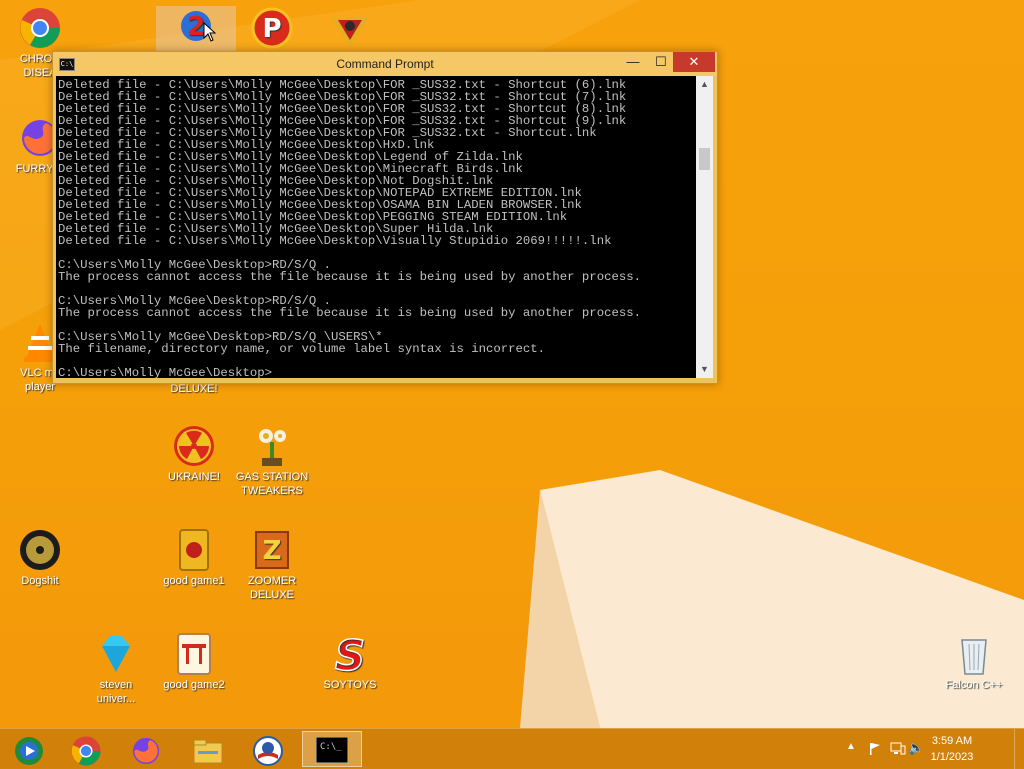  I want to click on network-icon, so click(898, 749).